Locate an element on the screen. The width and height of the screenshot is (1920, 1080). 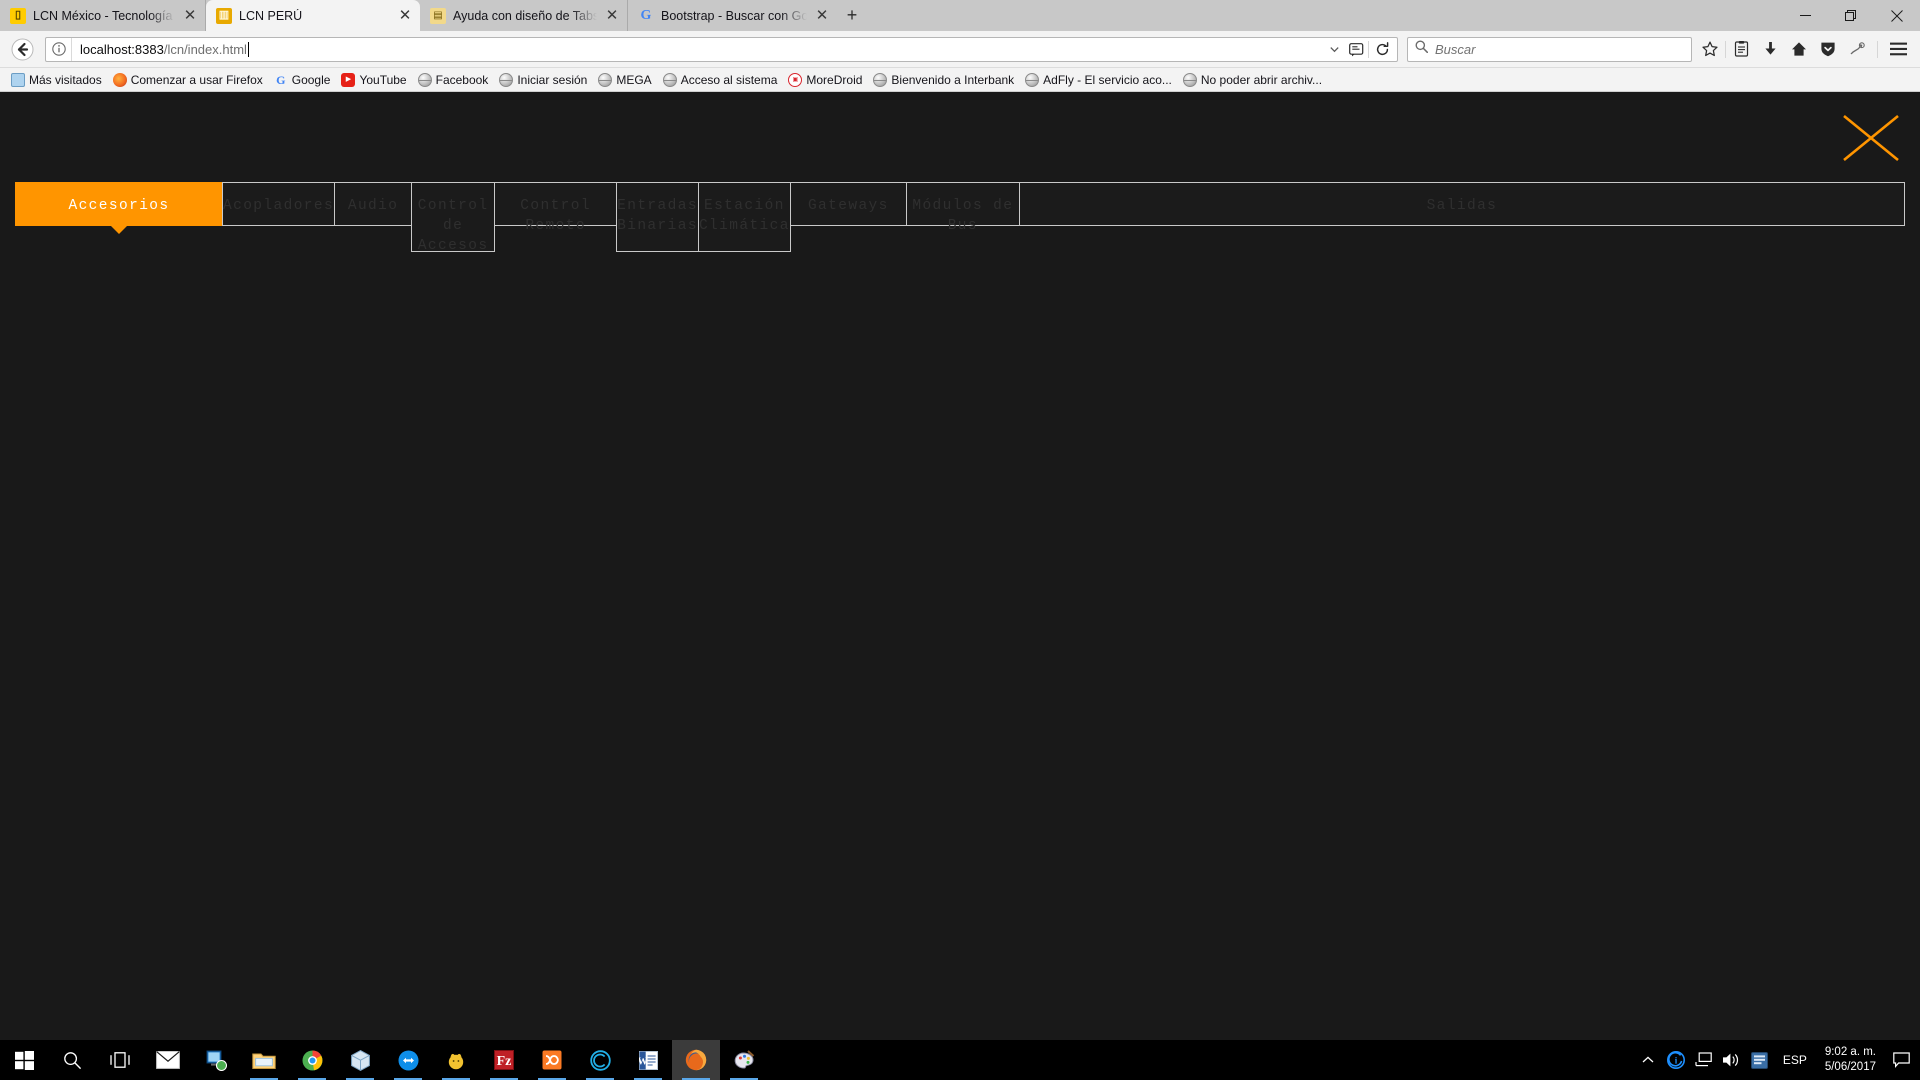
browser-tab-title: Bootstrap - Buscar con Goog is located at coordinates (734, 15).